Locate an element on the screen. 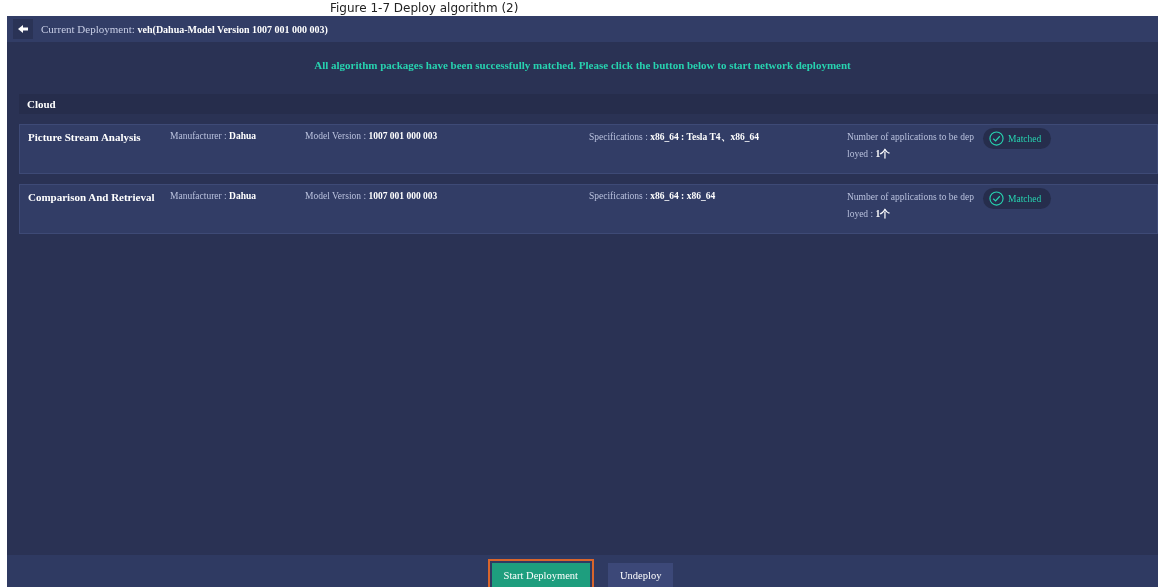  algorithm-name: Picture Stream Analysis is located at coordinates (85, 137).